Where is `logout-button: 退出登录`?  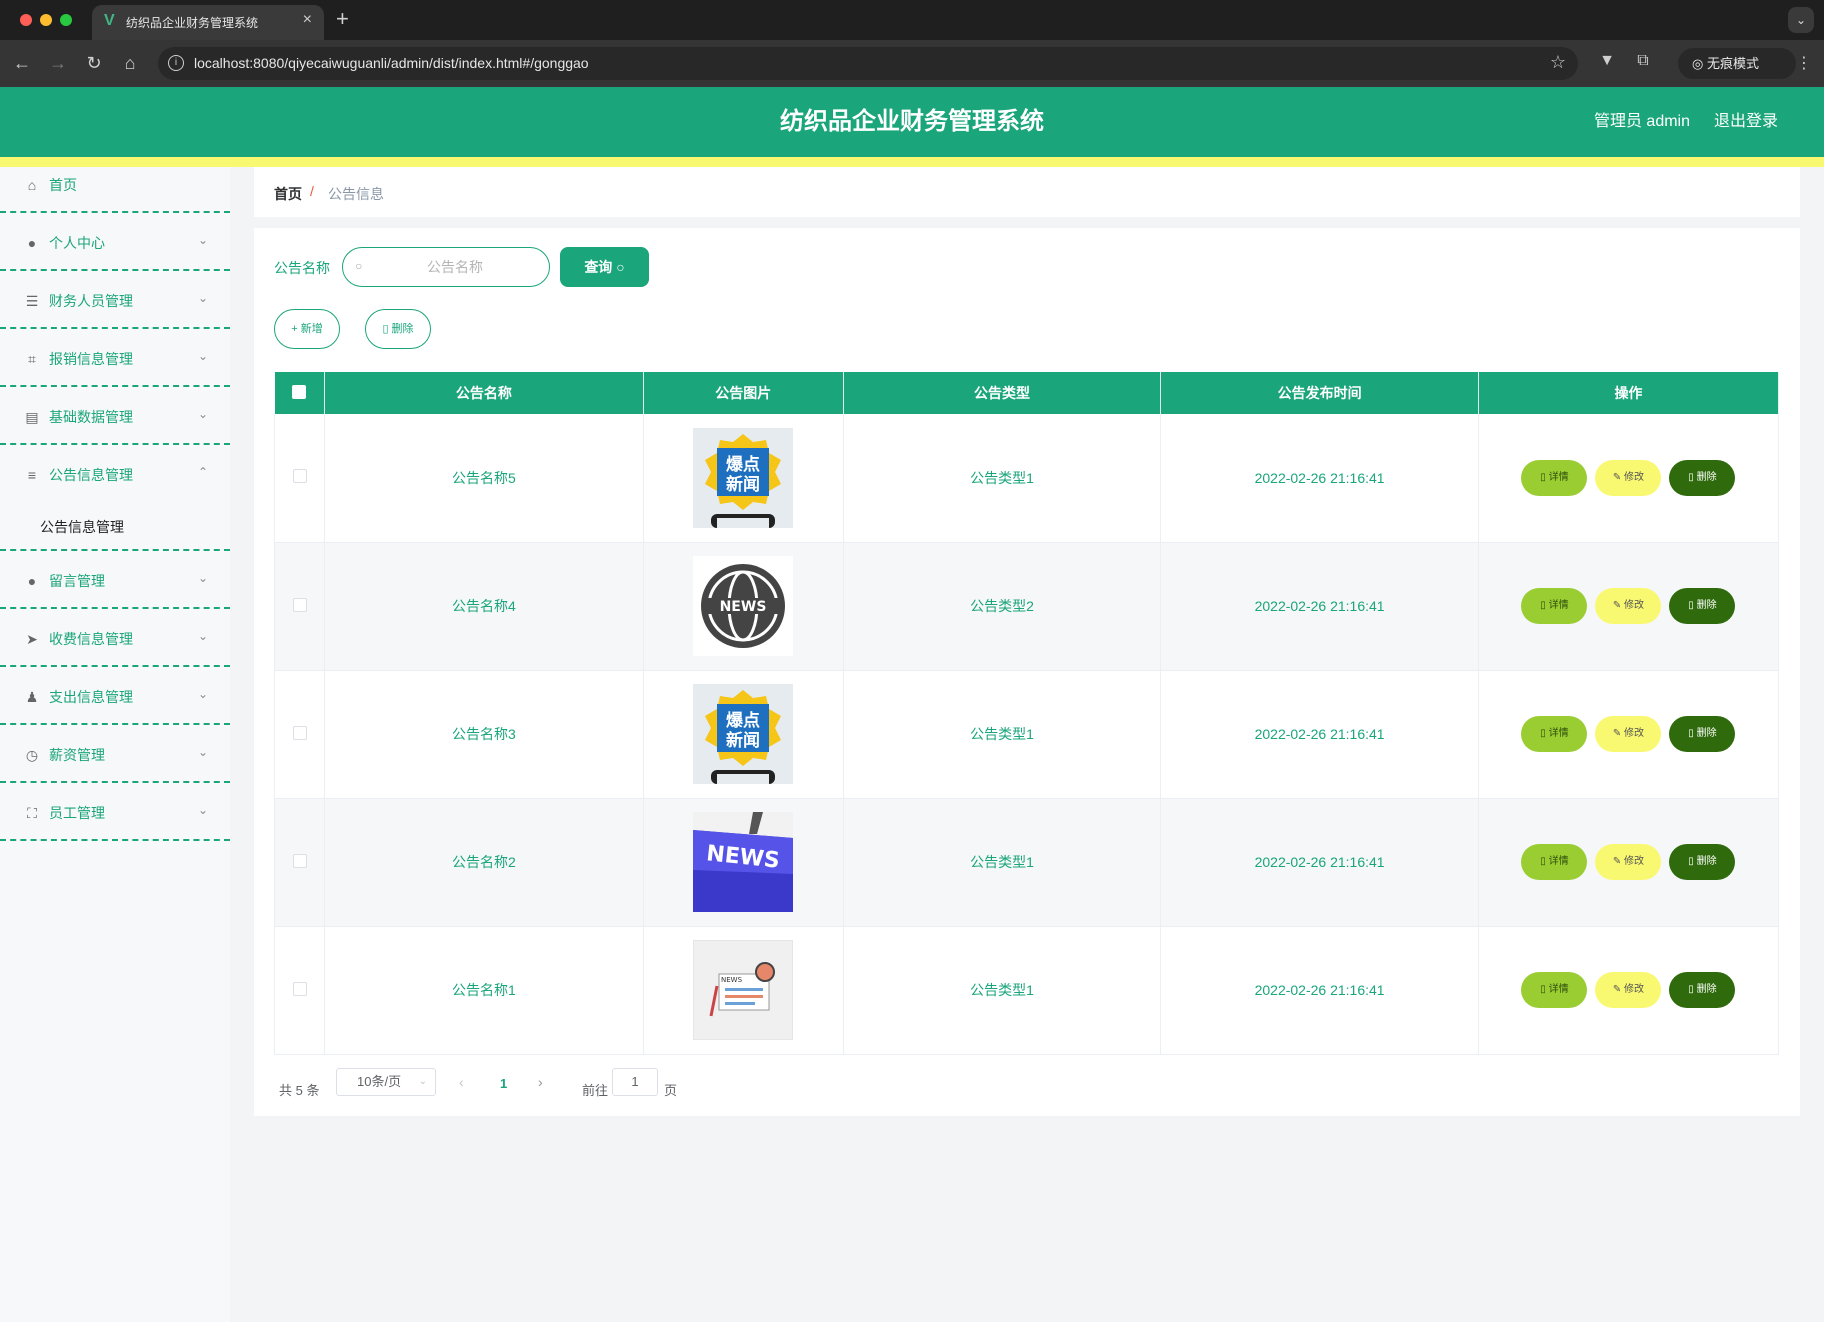 logout-button: 退出登录 is located at coordinates (1746, 122).